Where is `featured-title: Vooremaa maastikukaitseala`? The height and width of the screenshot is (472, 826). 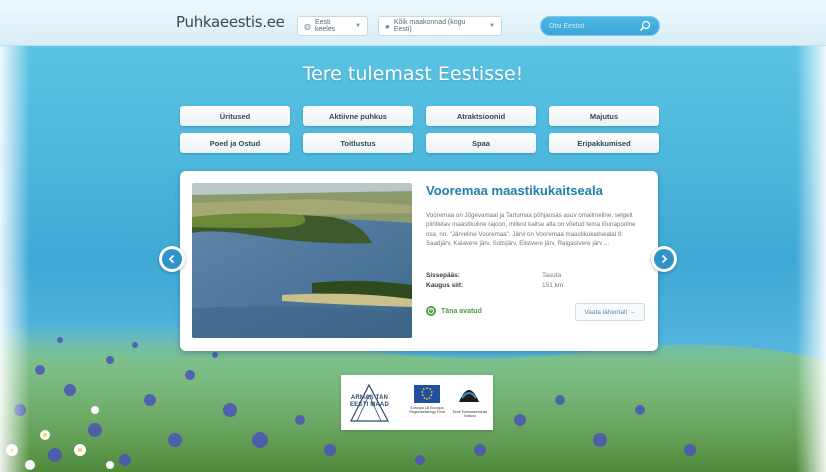 featured-title: Vooremaa maastikukaitseala is located at coordinates (514, 190).